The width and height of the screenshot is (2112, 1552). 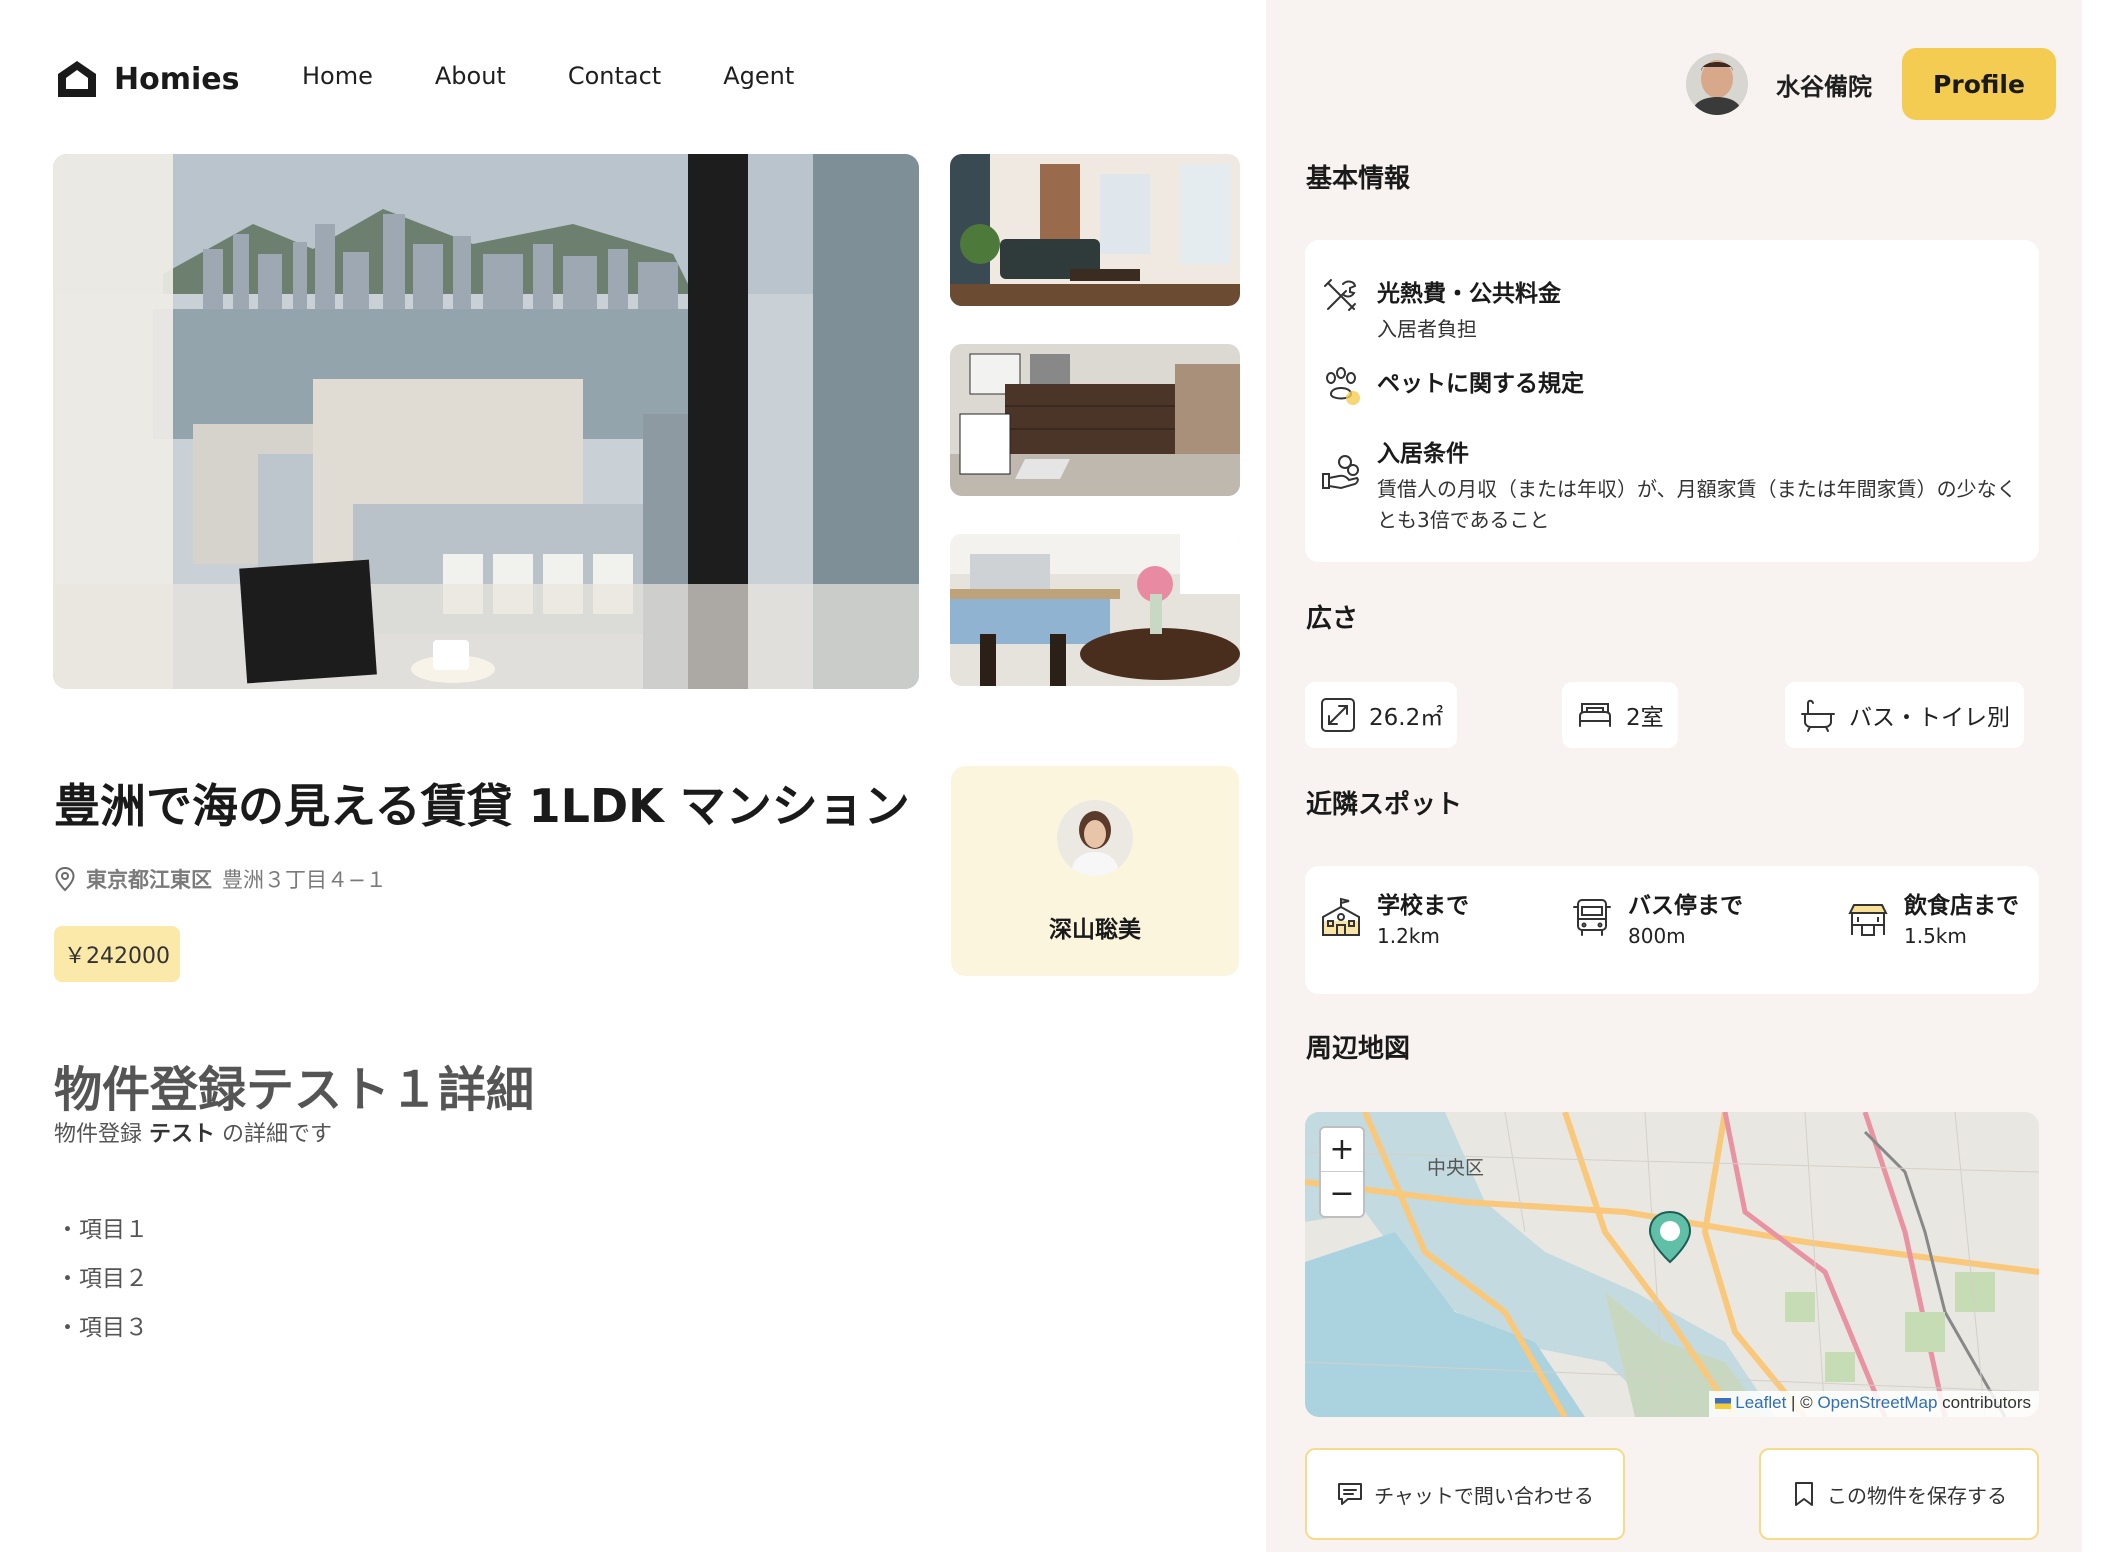 I want to click on info-value-utilities: 入居者負担, so click(x=1427, y=329).